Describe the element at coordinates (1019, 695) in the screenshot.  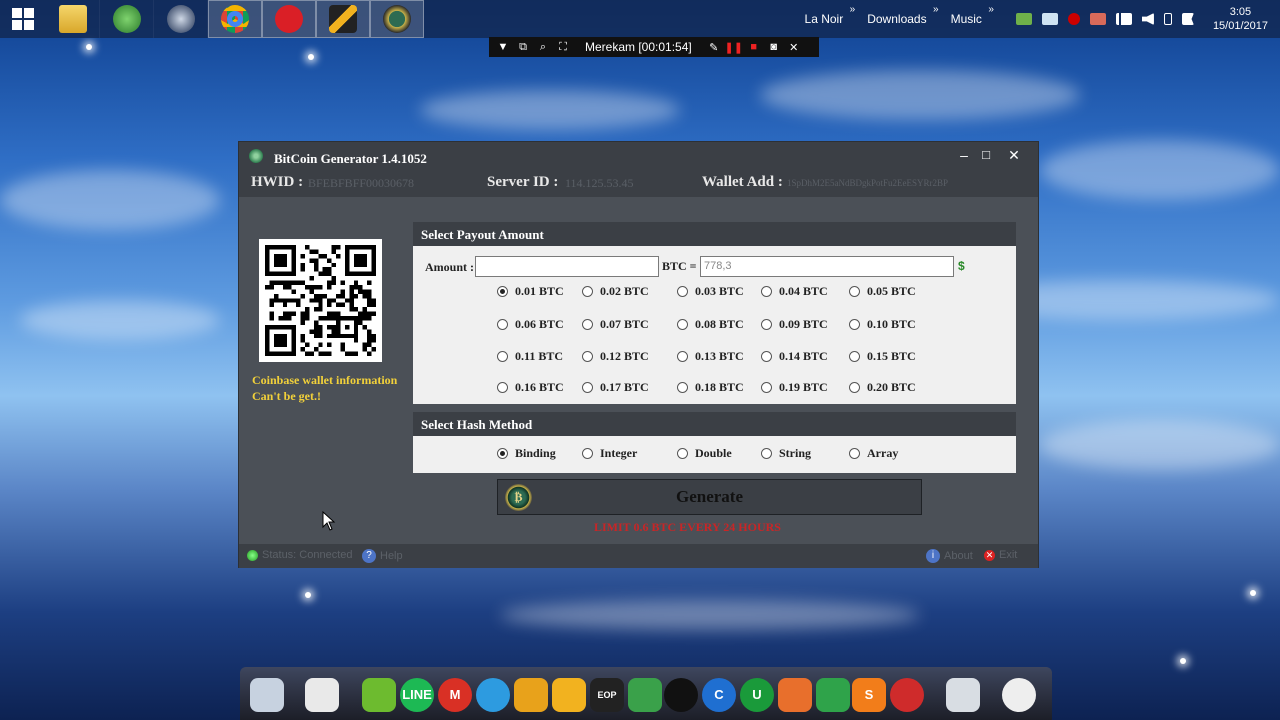
I see `clock-icon` at that location.